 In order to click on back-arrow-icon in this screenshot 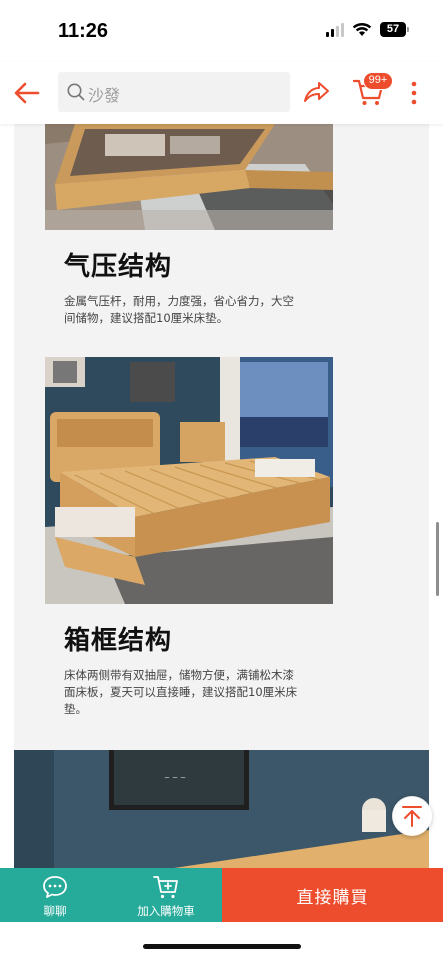, I will do `click(27, 93)`.